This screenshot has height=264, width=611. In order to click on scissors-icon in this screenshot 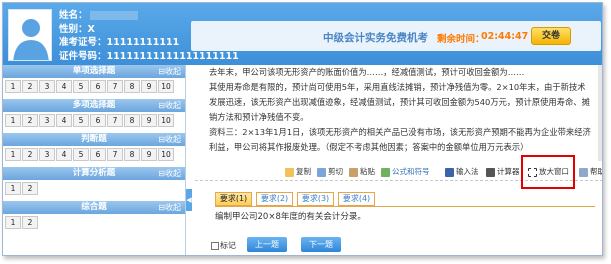, I will do `click(321, 172)`.